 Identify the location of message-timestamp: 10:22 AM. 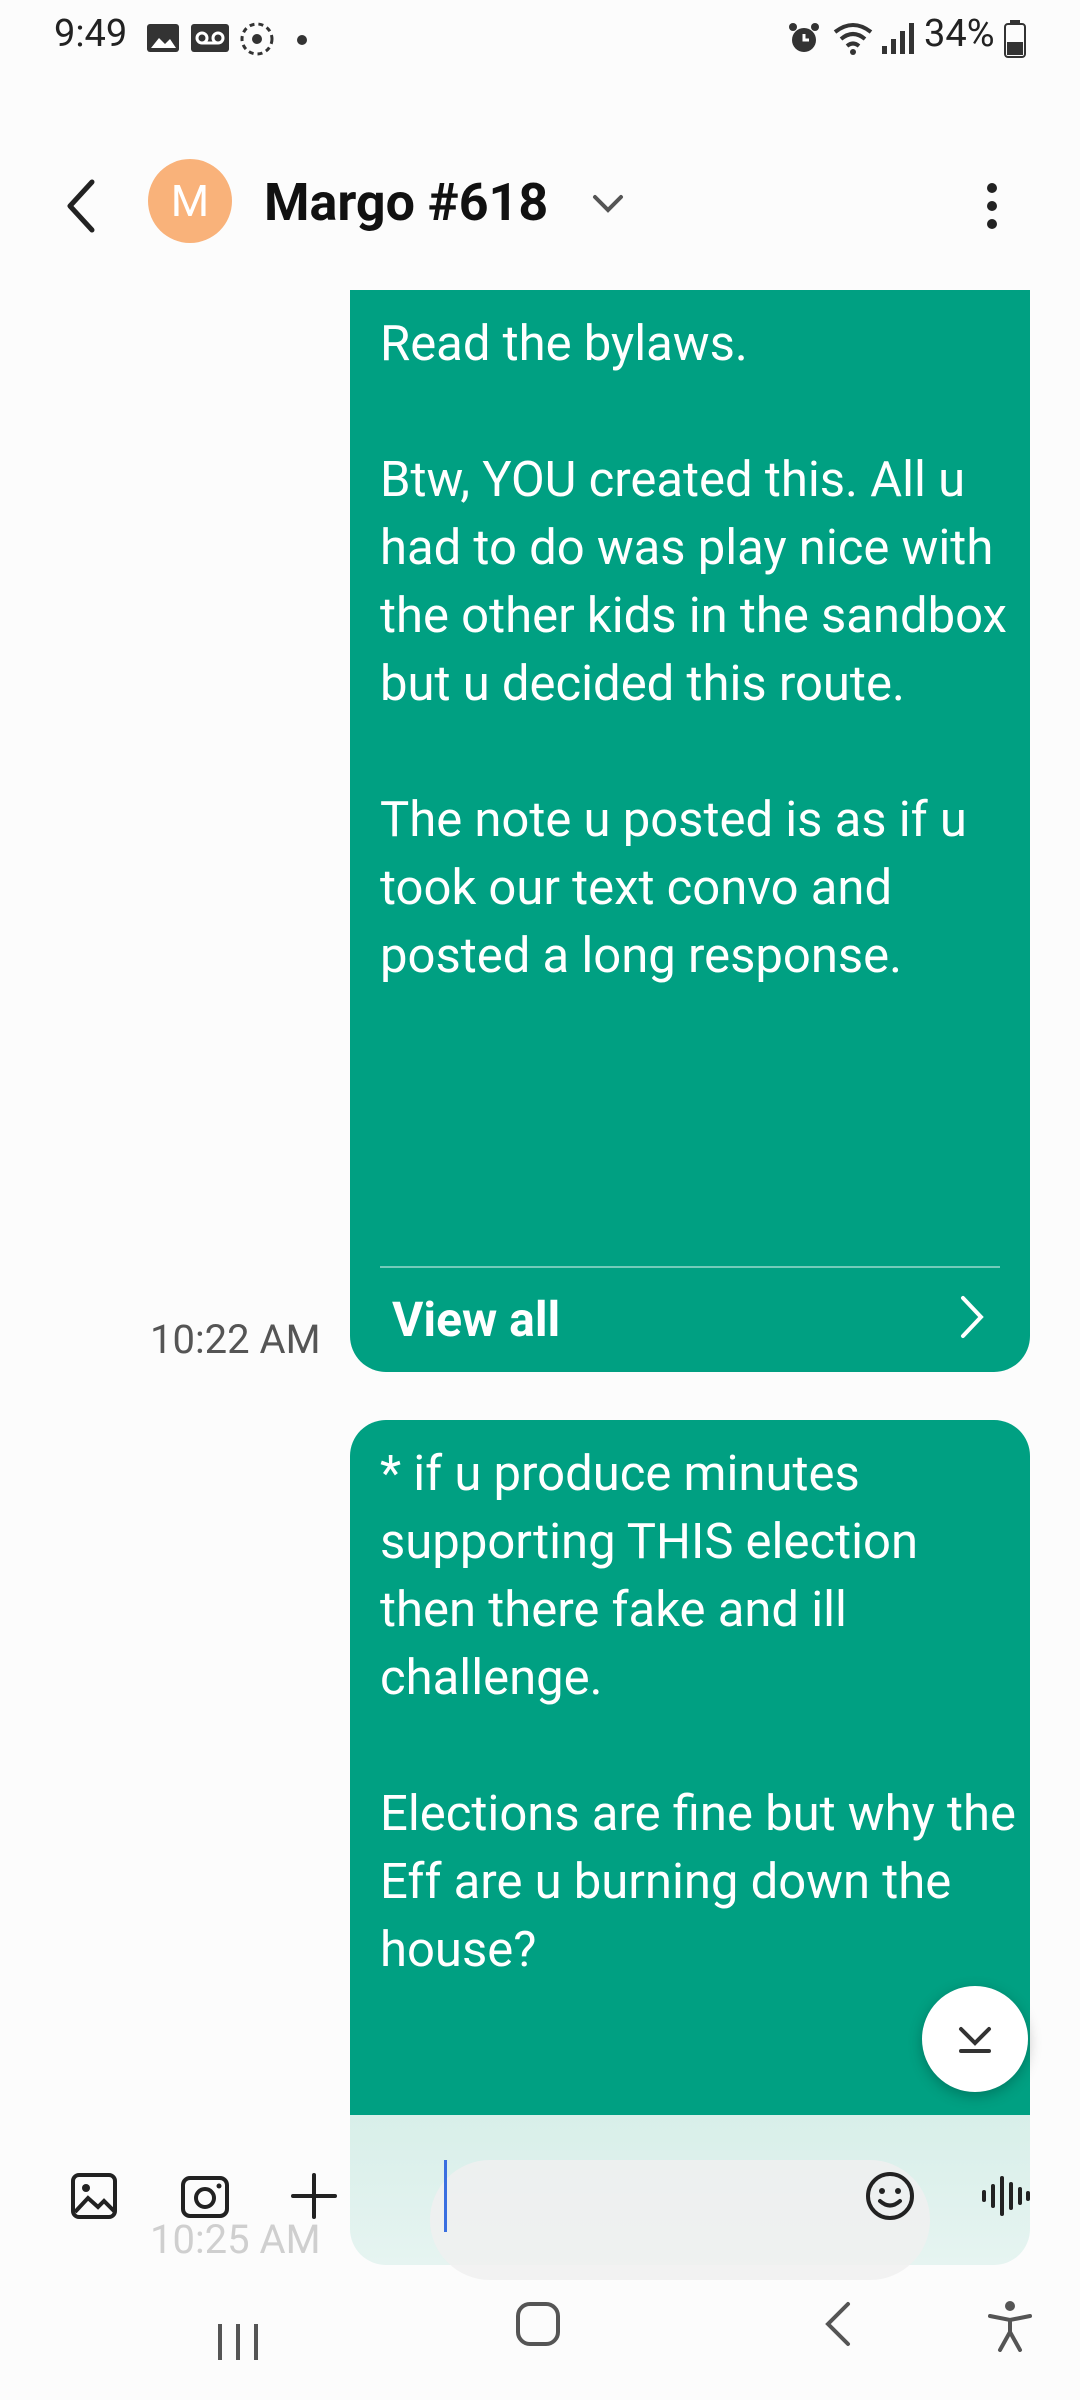
(235, 1339).